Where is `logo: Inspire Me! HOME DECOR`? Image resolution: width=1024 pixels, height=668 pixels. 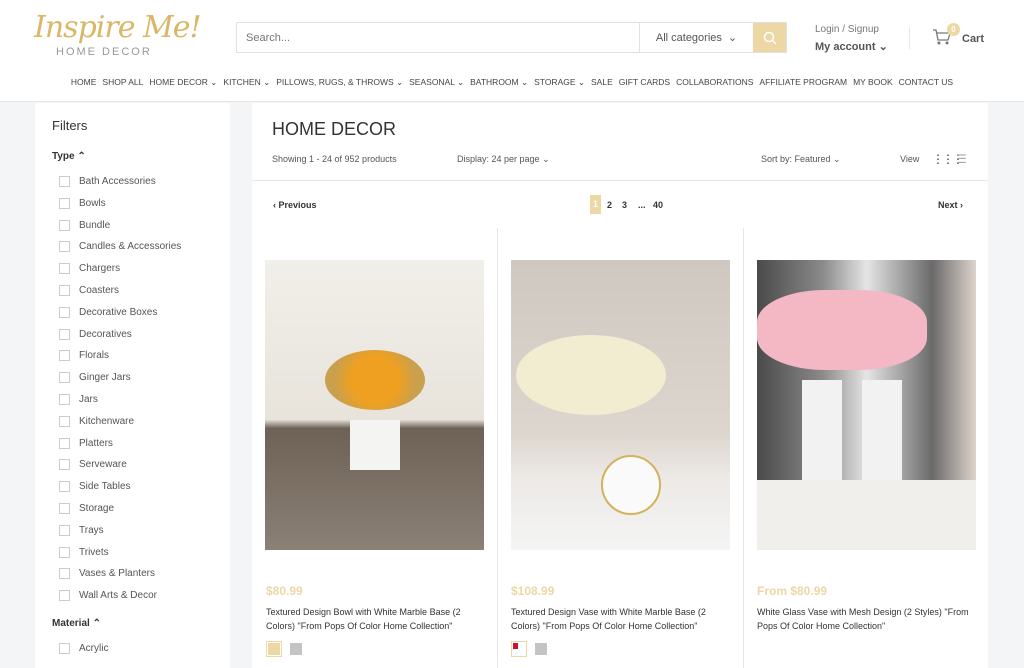 logo: Inspire Me! HOME DECOR is located at coordinates (124, 36).